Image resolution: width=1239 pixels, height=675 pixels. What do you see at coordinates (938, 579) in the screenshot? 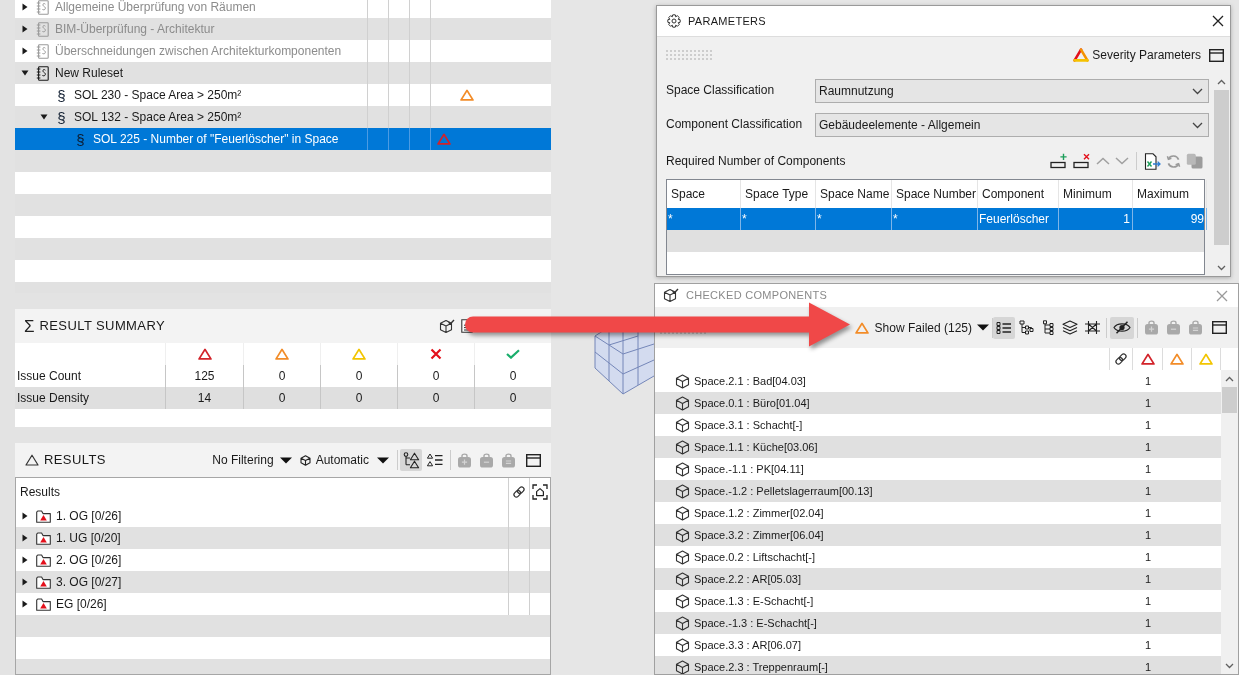
I see `list-item: Space.2.2 : AR[05.03] 1` at bounding box center [938, 579].